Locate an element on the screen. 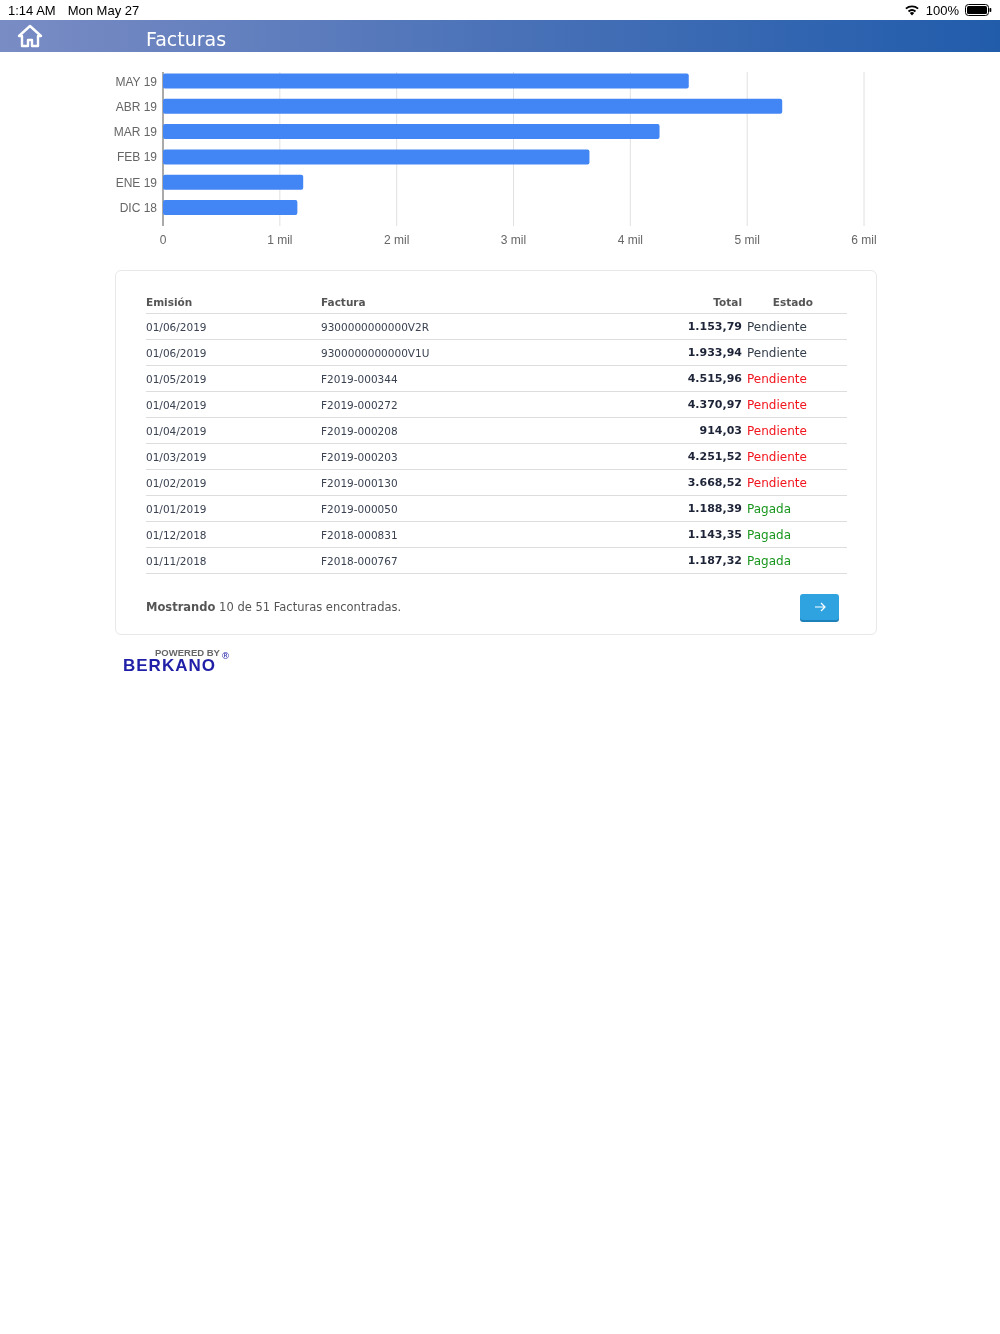  tick-label: 0 is located at coordinates (163, 240).